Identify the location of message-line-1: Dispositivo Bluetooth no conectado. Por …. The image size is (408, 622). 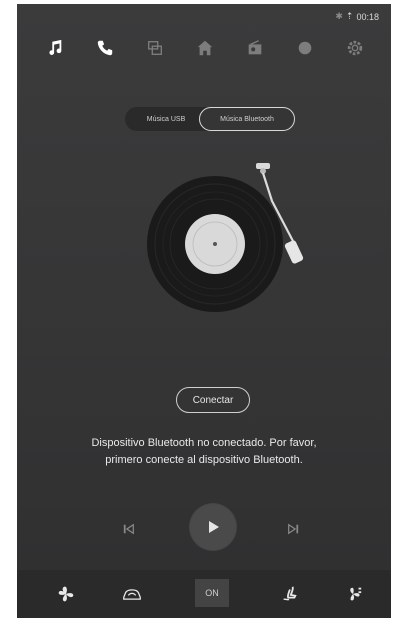
(204, 443).